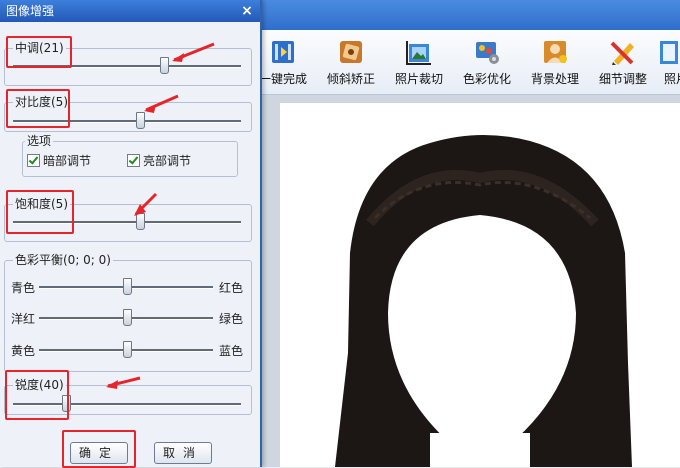 The image size is (680, 468). I want to click on cyan-red-slider-thumb, so click(127, 286).